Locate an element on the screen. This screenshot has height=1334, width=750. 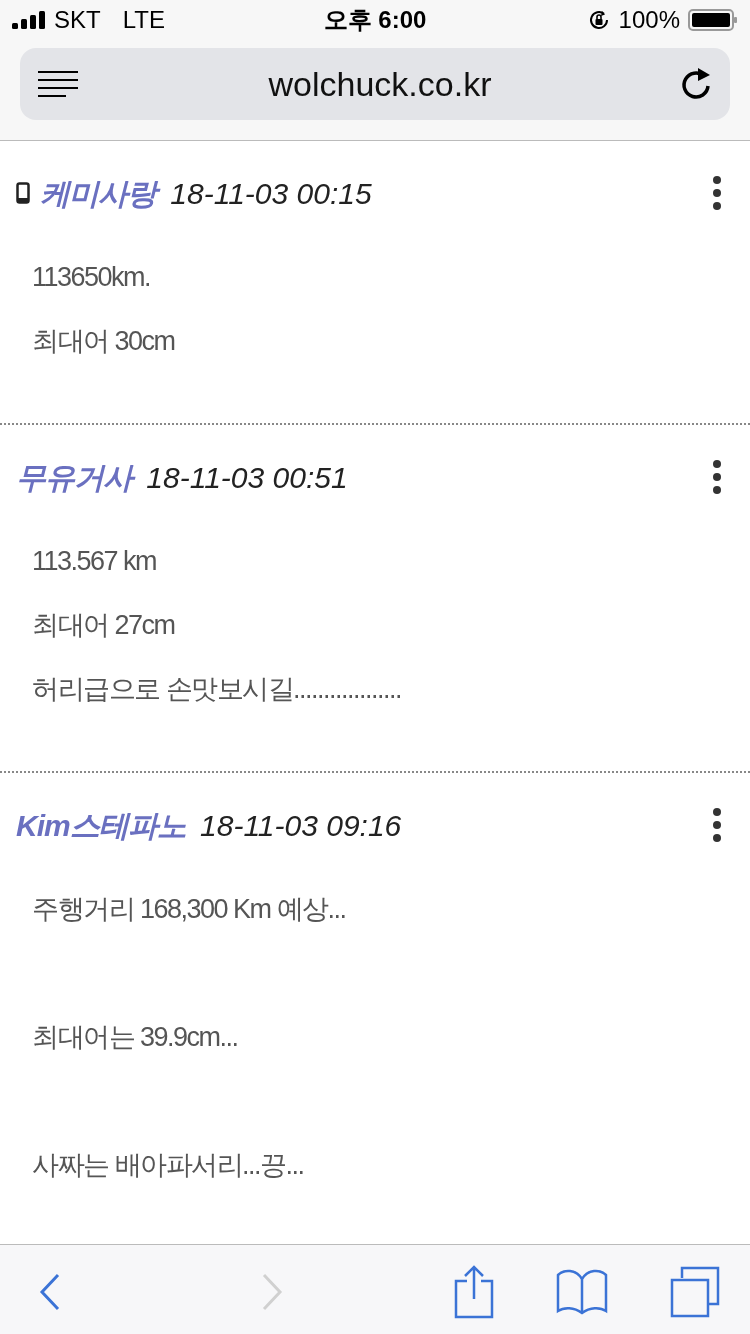
mobile-phone-icon is located at coordinates (23, 193).